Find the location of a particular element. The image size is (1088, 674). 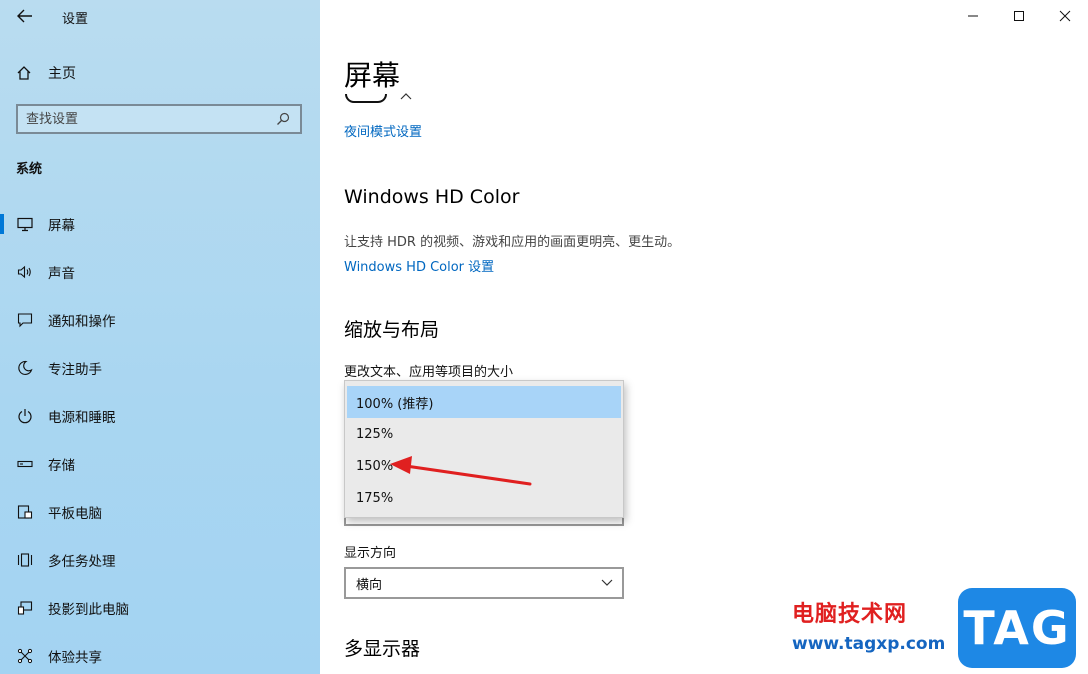

arrow-left-icon is located at coordinates (24, 16).